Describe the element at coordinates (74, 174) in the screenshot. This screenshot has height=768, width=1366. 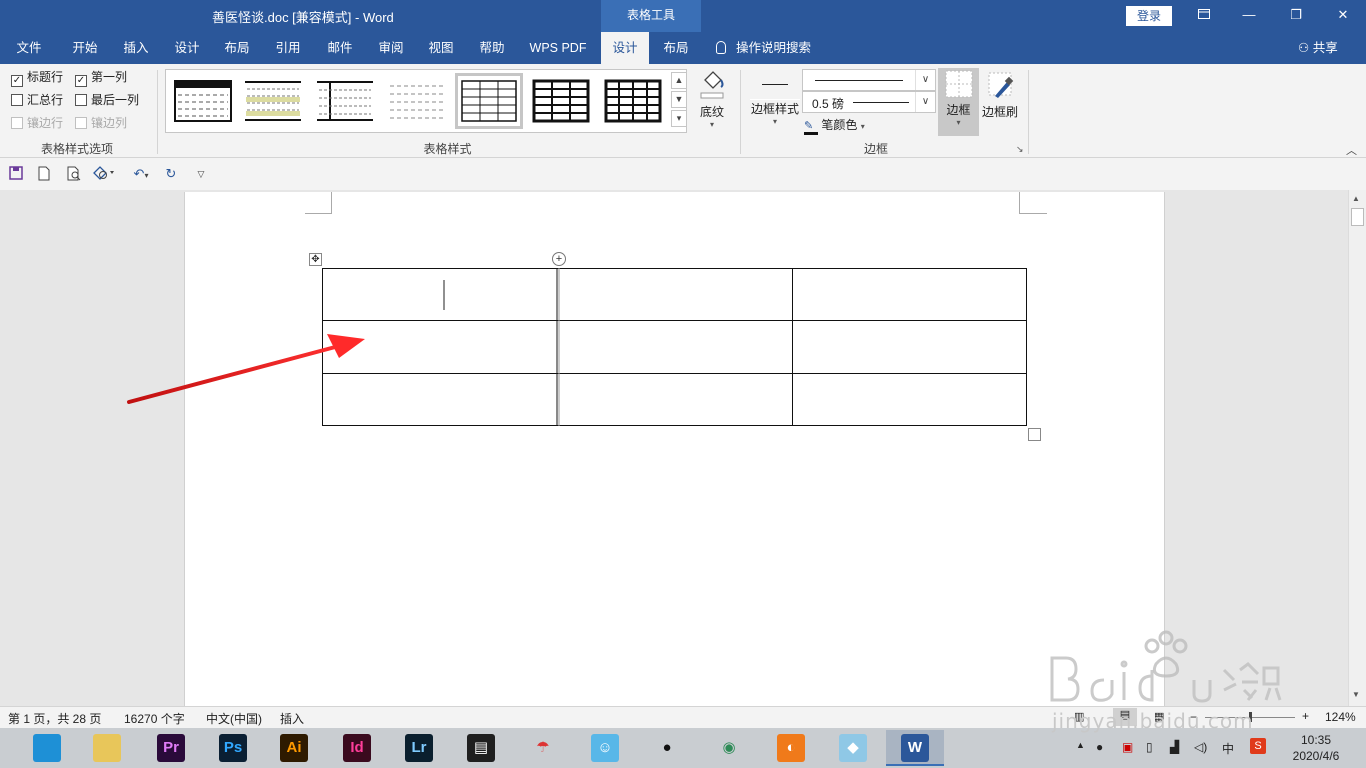
I see `print-preview-icon` at that location.